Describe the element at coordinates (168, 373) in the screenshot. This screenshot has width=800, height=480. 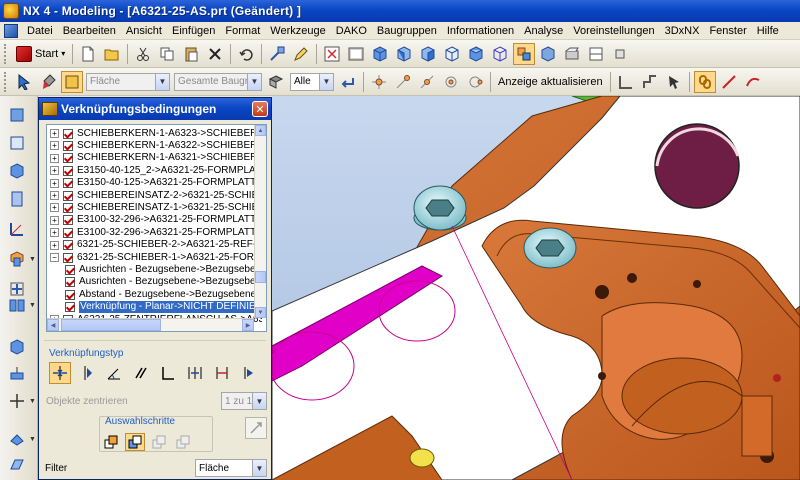
I see `perpendicular-type-button` at that location.